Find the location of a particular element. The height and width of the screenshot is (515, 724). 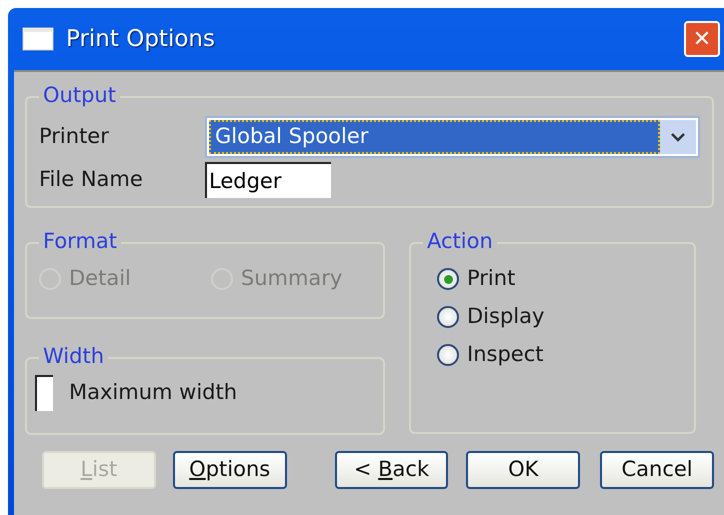

printer-dropdown: Global Spooler is located at coordinates (452, 137).